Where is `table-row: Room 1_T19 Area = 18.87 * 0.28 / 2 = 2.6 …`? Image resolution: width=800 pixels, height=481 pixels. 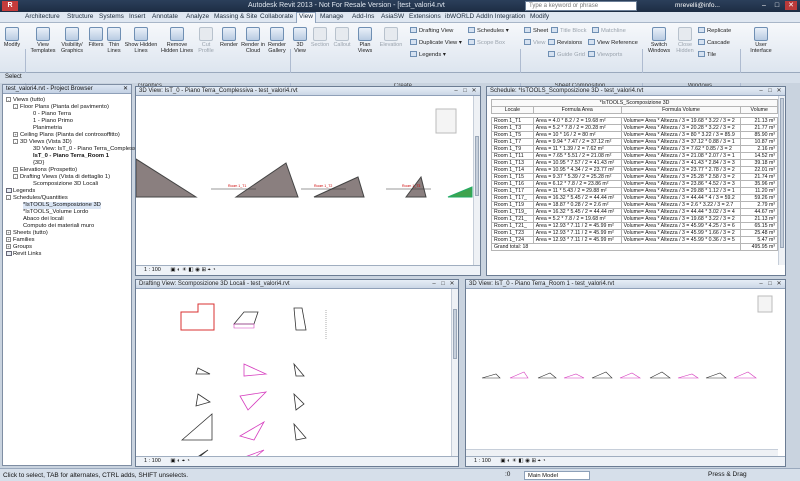
table-row: Room 1_T19 Area = 18.87 * 0.28 / 2 = 2.6 … is located at coordinates (634, 205).